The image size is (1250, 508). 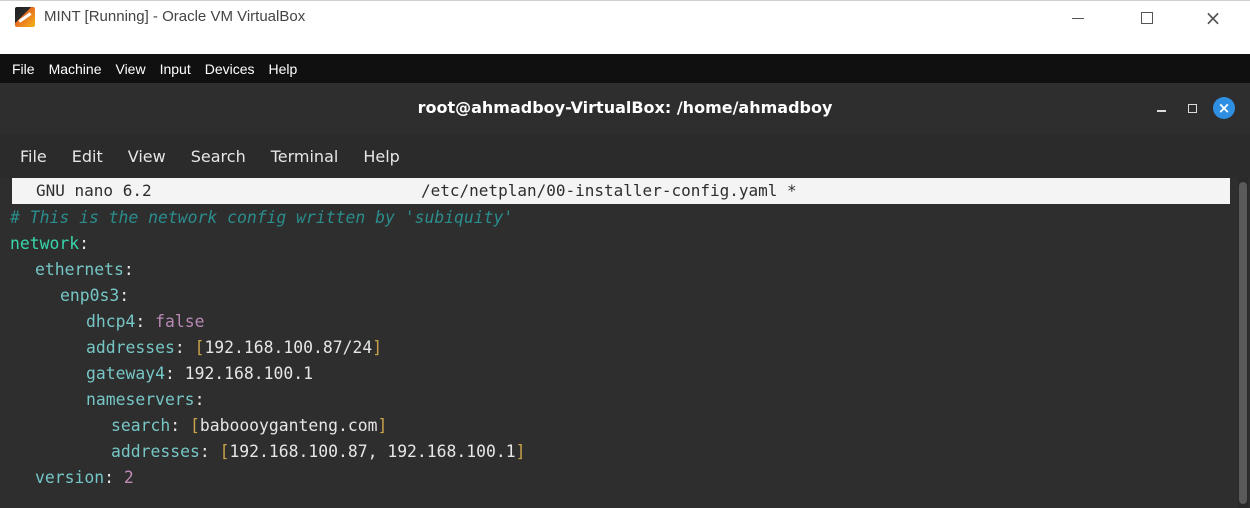 I want to click on code-line-version: version: 2, so click(x=84, y=477).